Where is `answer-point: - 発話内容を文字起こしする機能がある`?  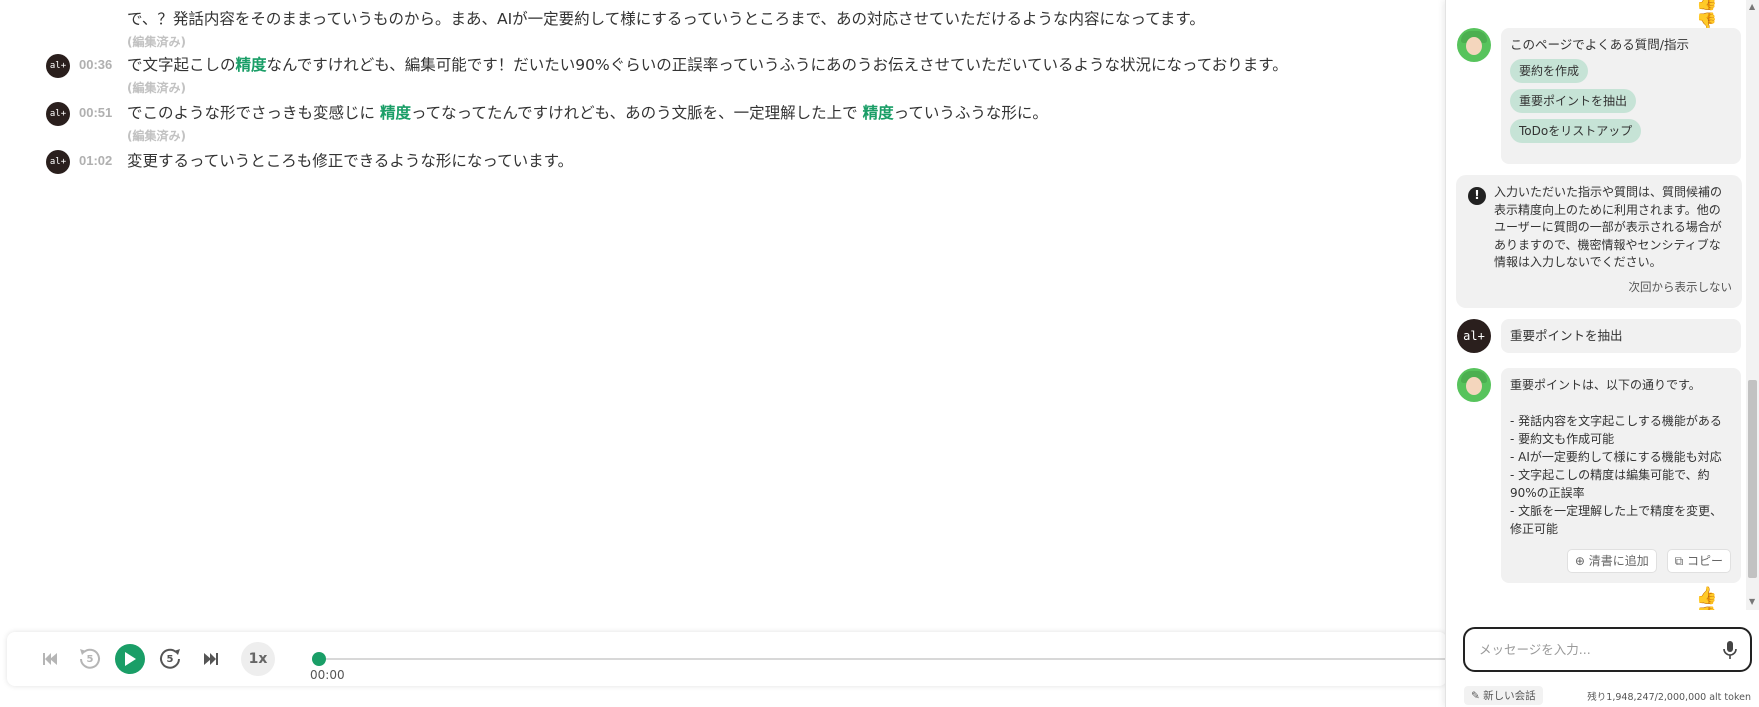 answer-point: - 発話内容を文字起こしする機能がある is located at coordinates (1616, 421).